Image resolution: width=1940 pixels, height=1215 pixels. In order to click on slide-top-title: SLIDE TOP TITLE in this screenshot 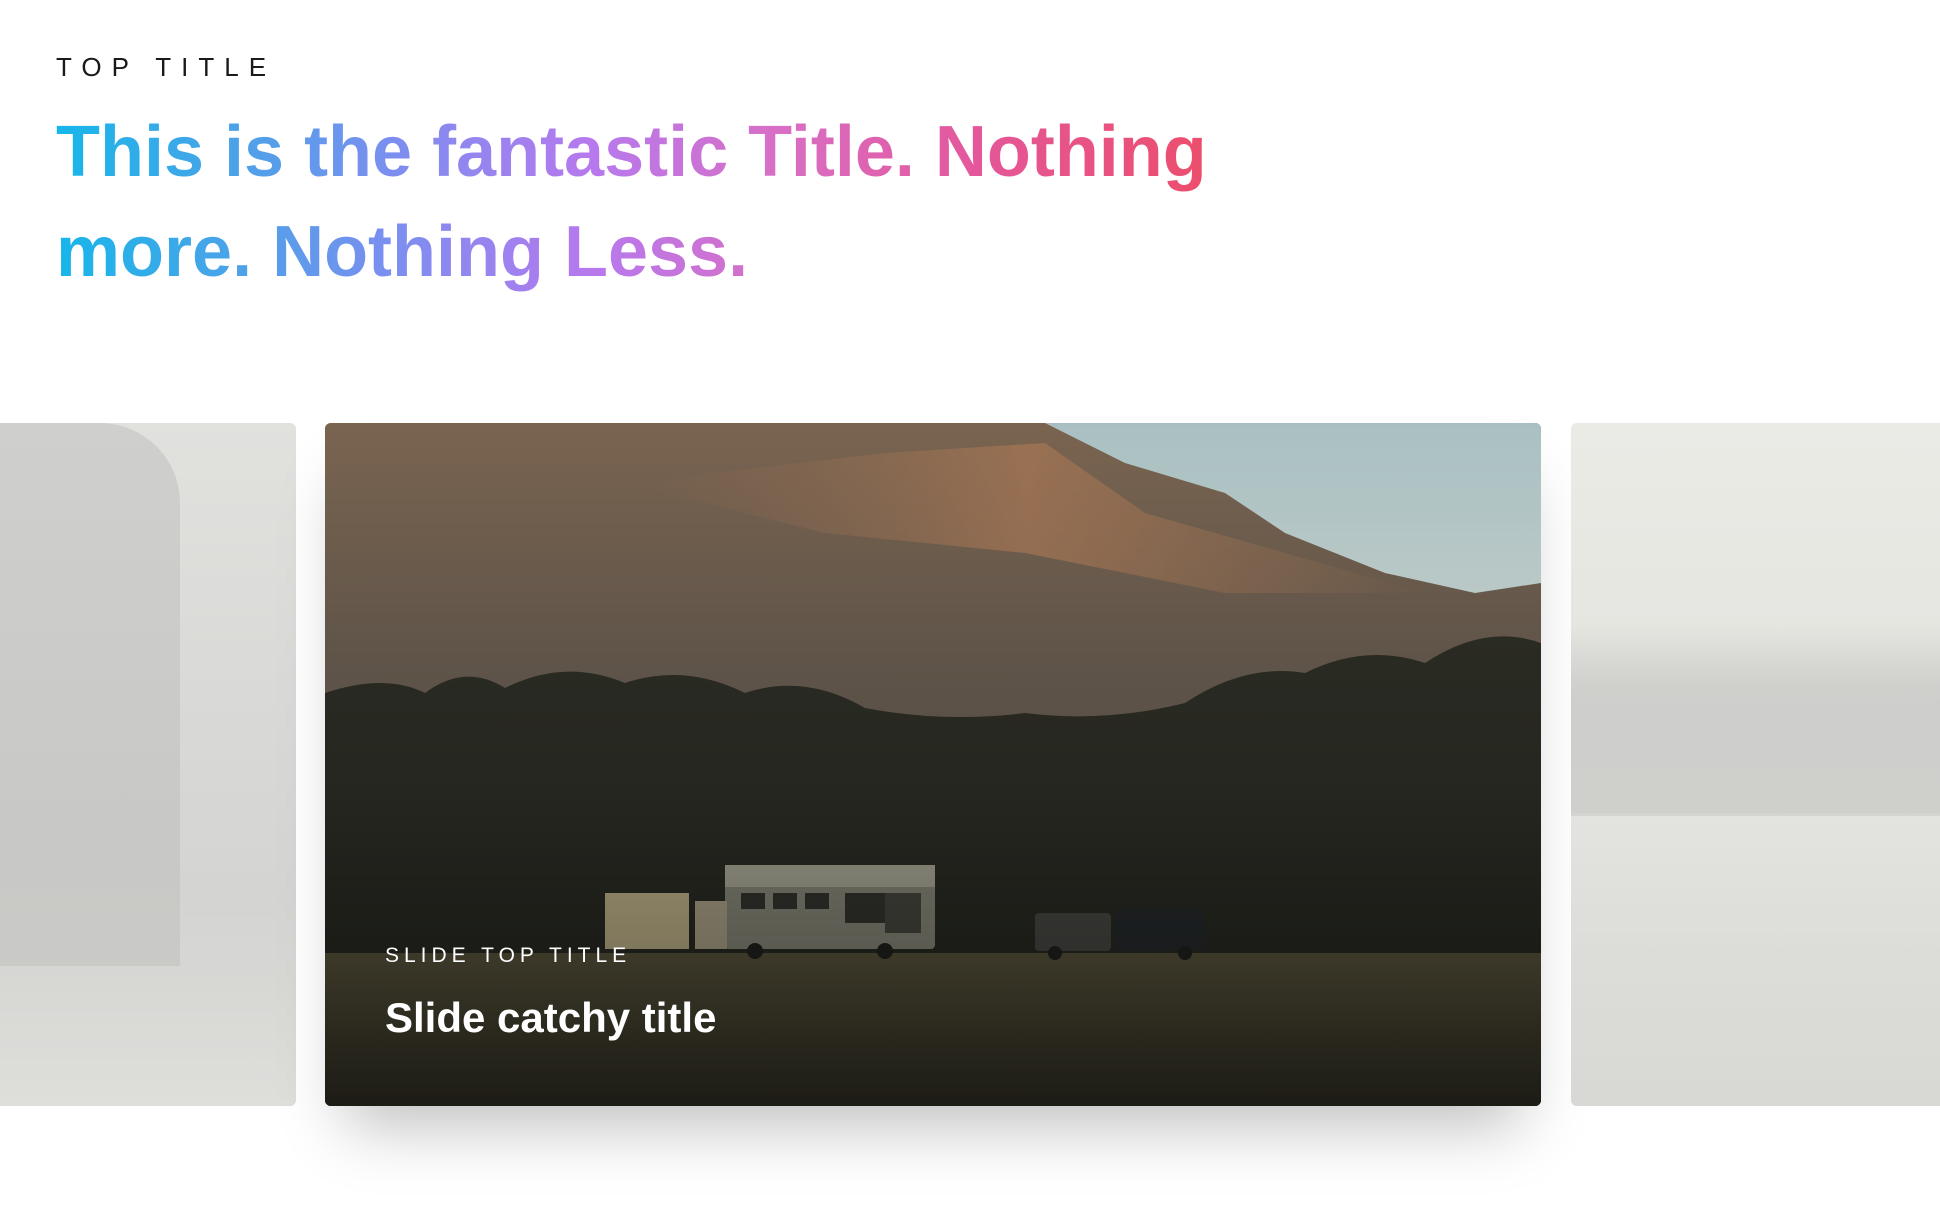, I will do `click(508, 955)`.